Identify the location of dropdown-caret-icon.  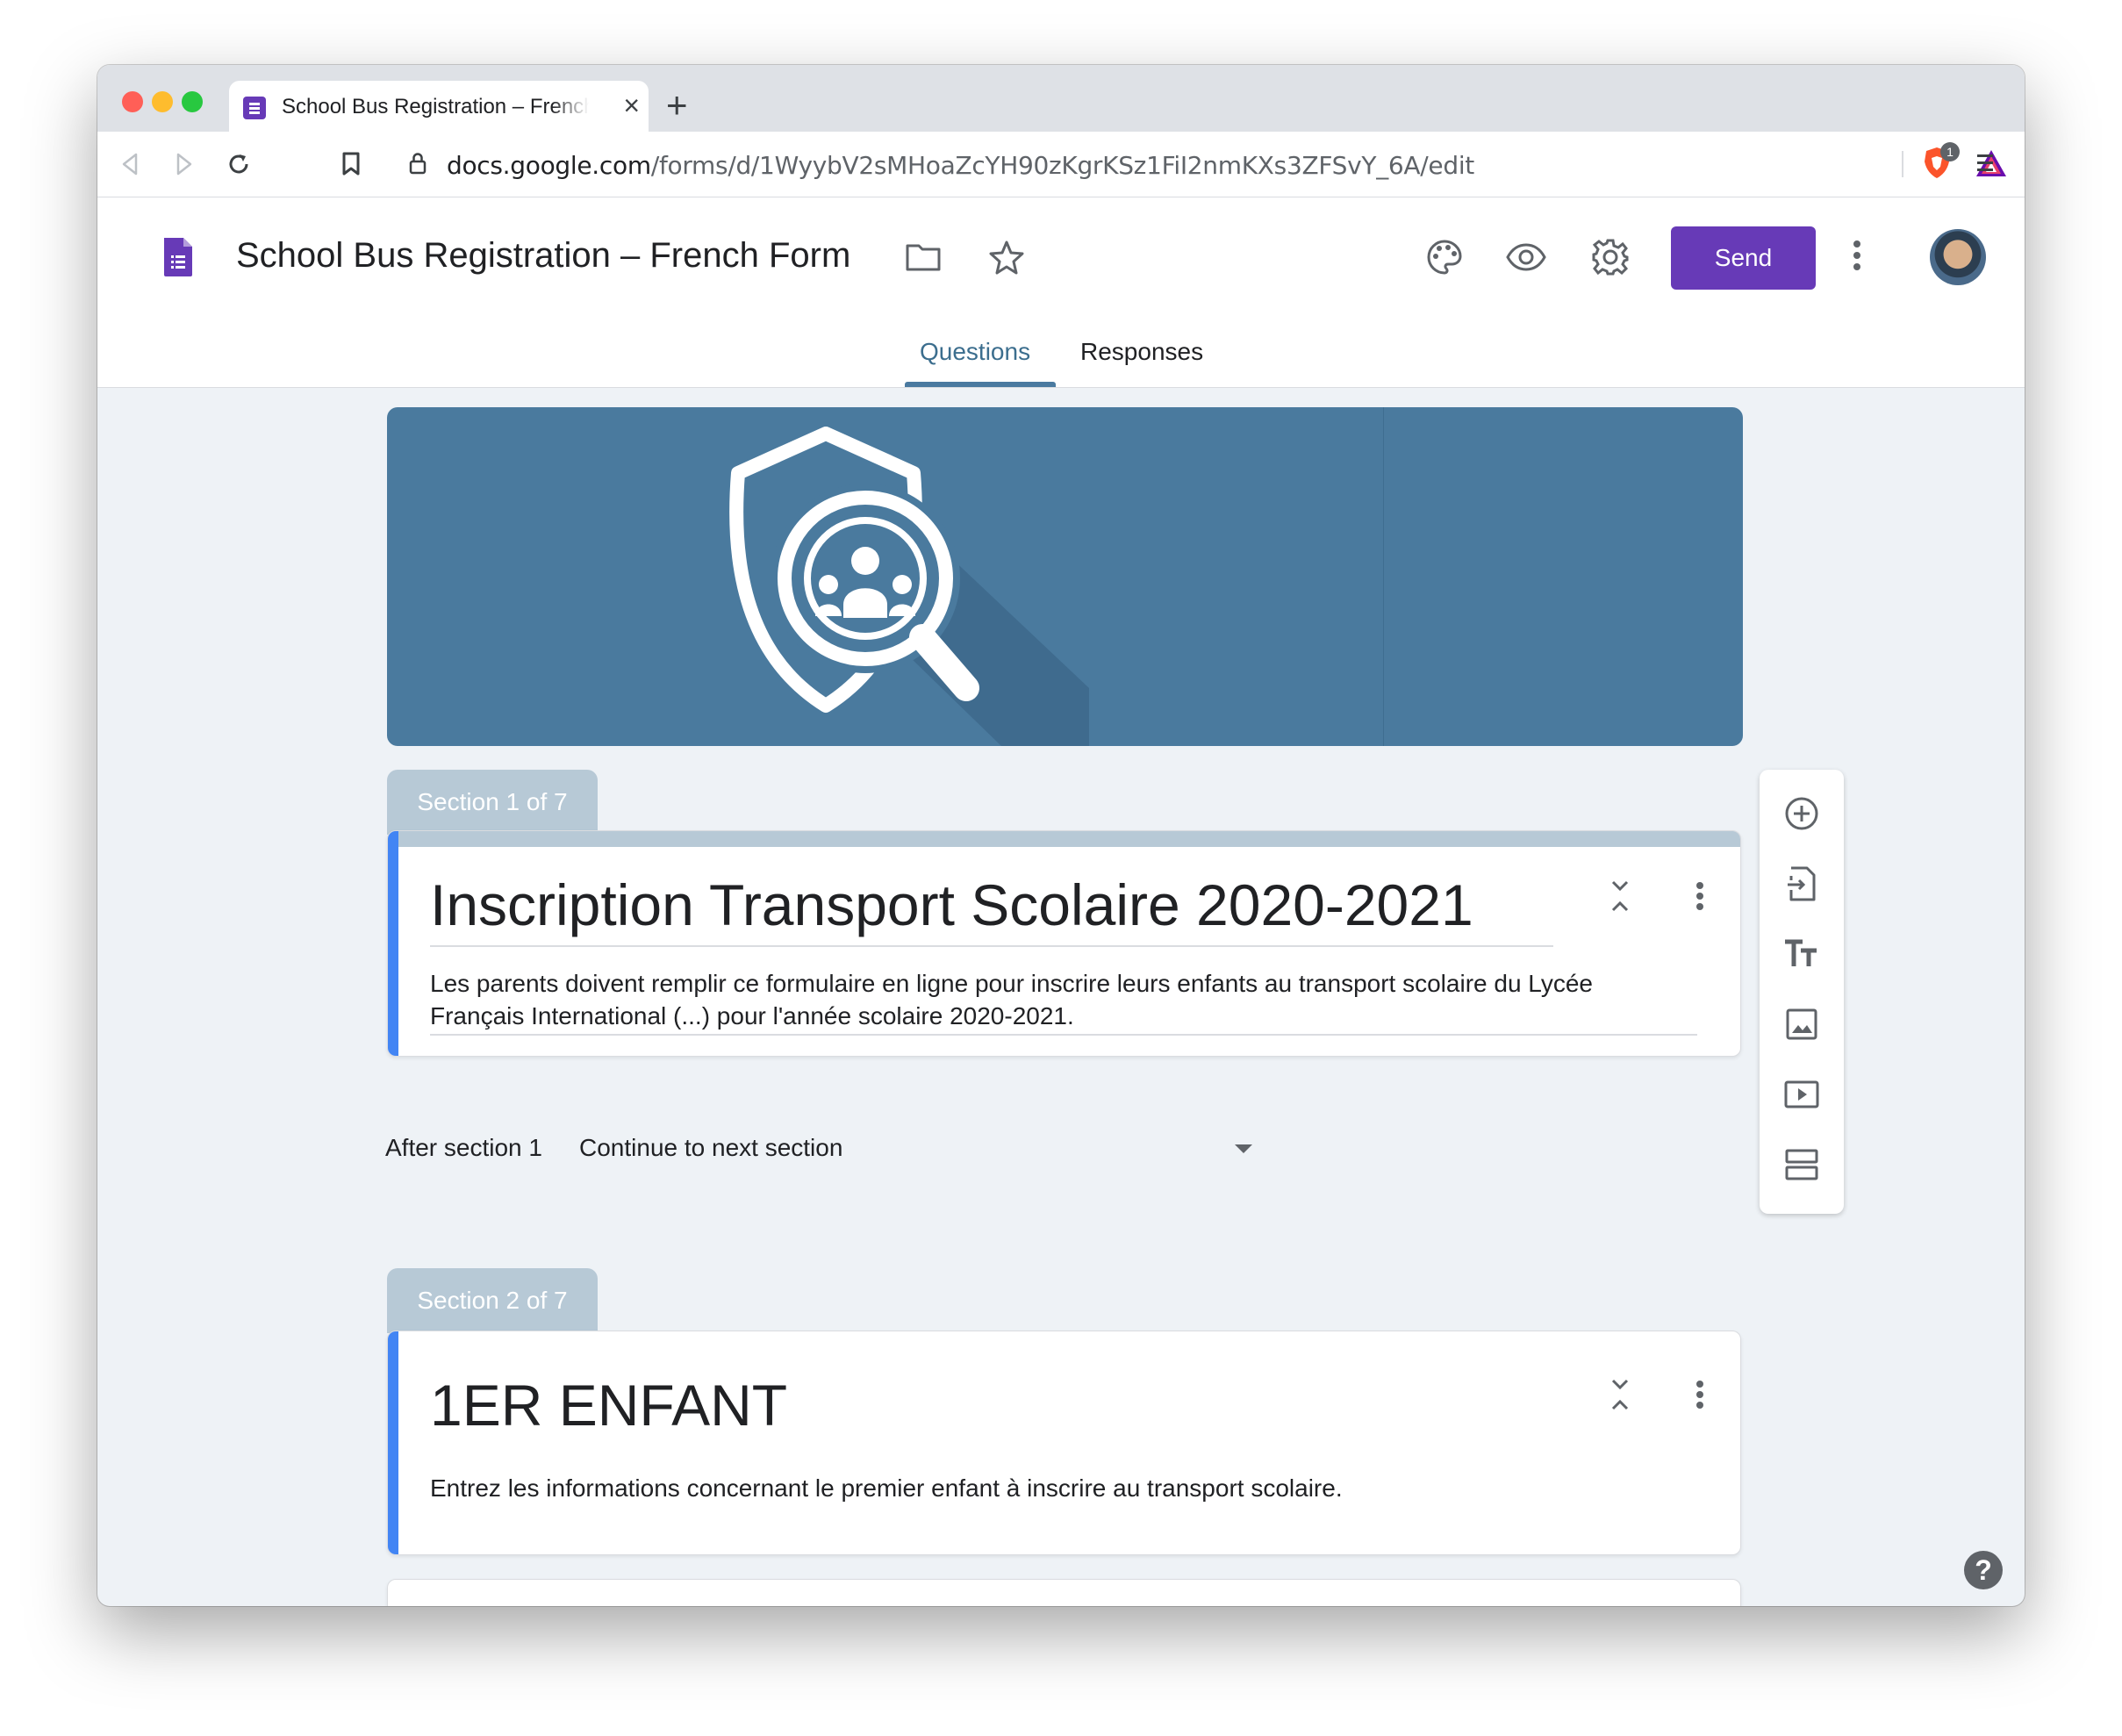
(1243, 1148).